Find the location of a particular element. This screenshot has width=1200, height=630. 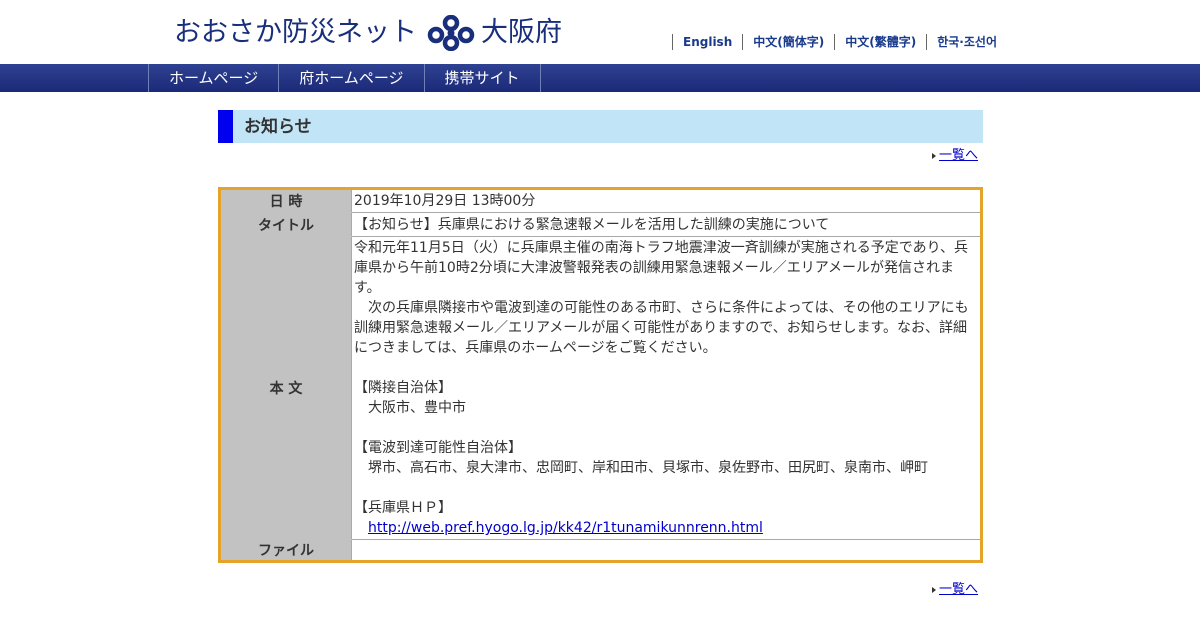

language-links: English 中文(簡体字) 中文(繁體字) 한국·조선어 is located at coordinates (839, 42).